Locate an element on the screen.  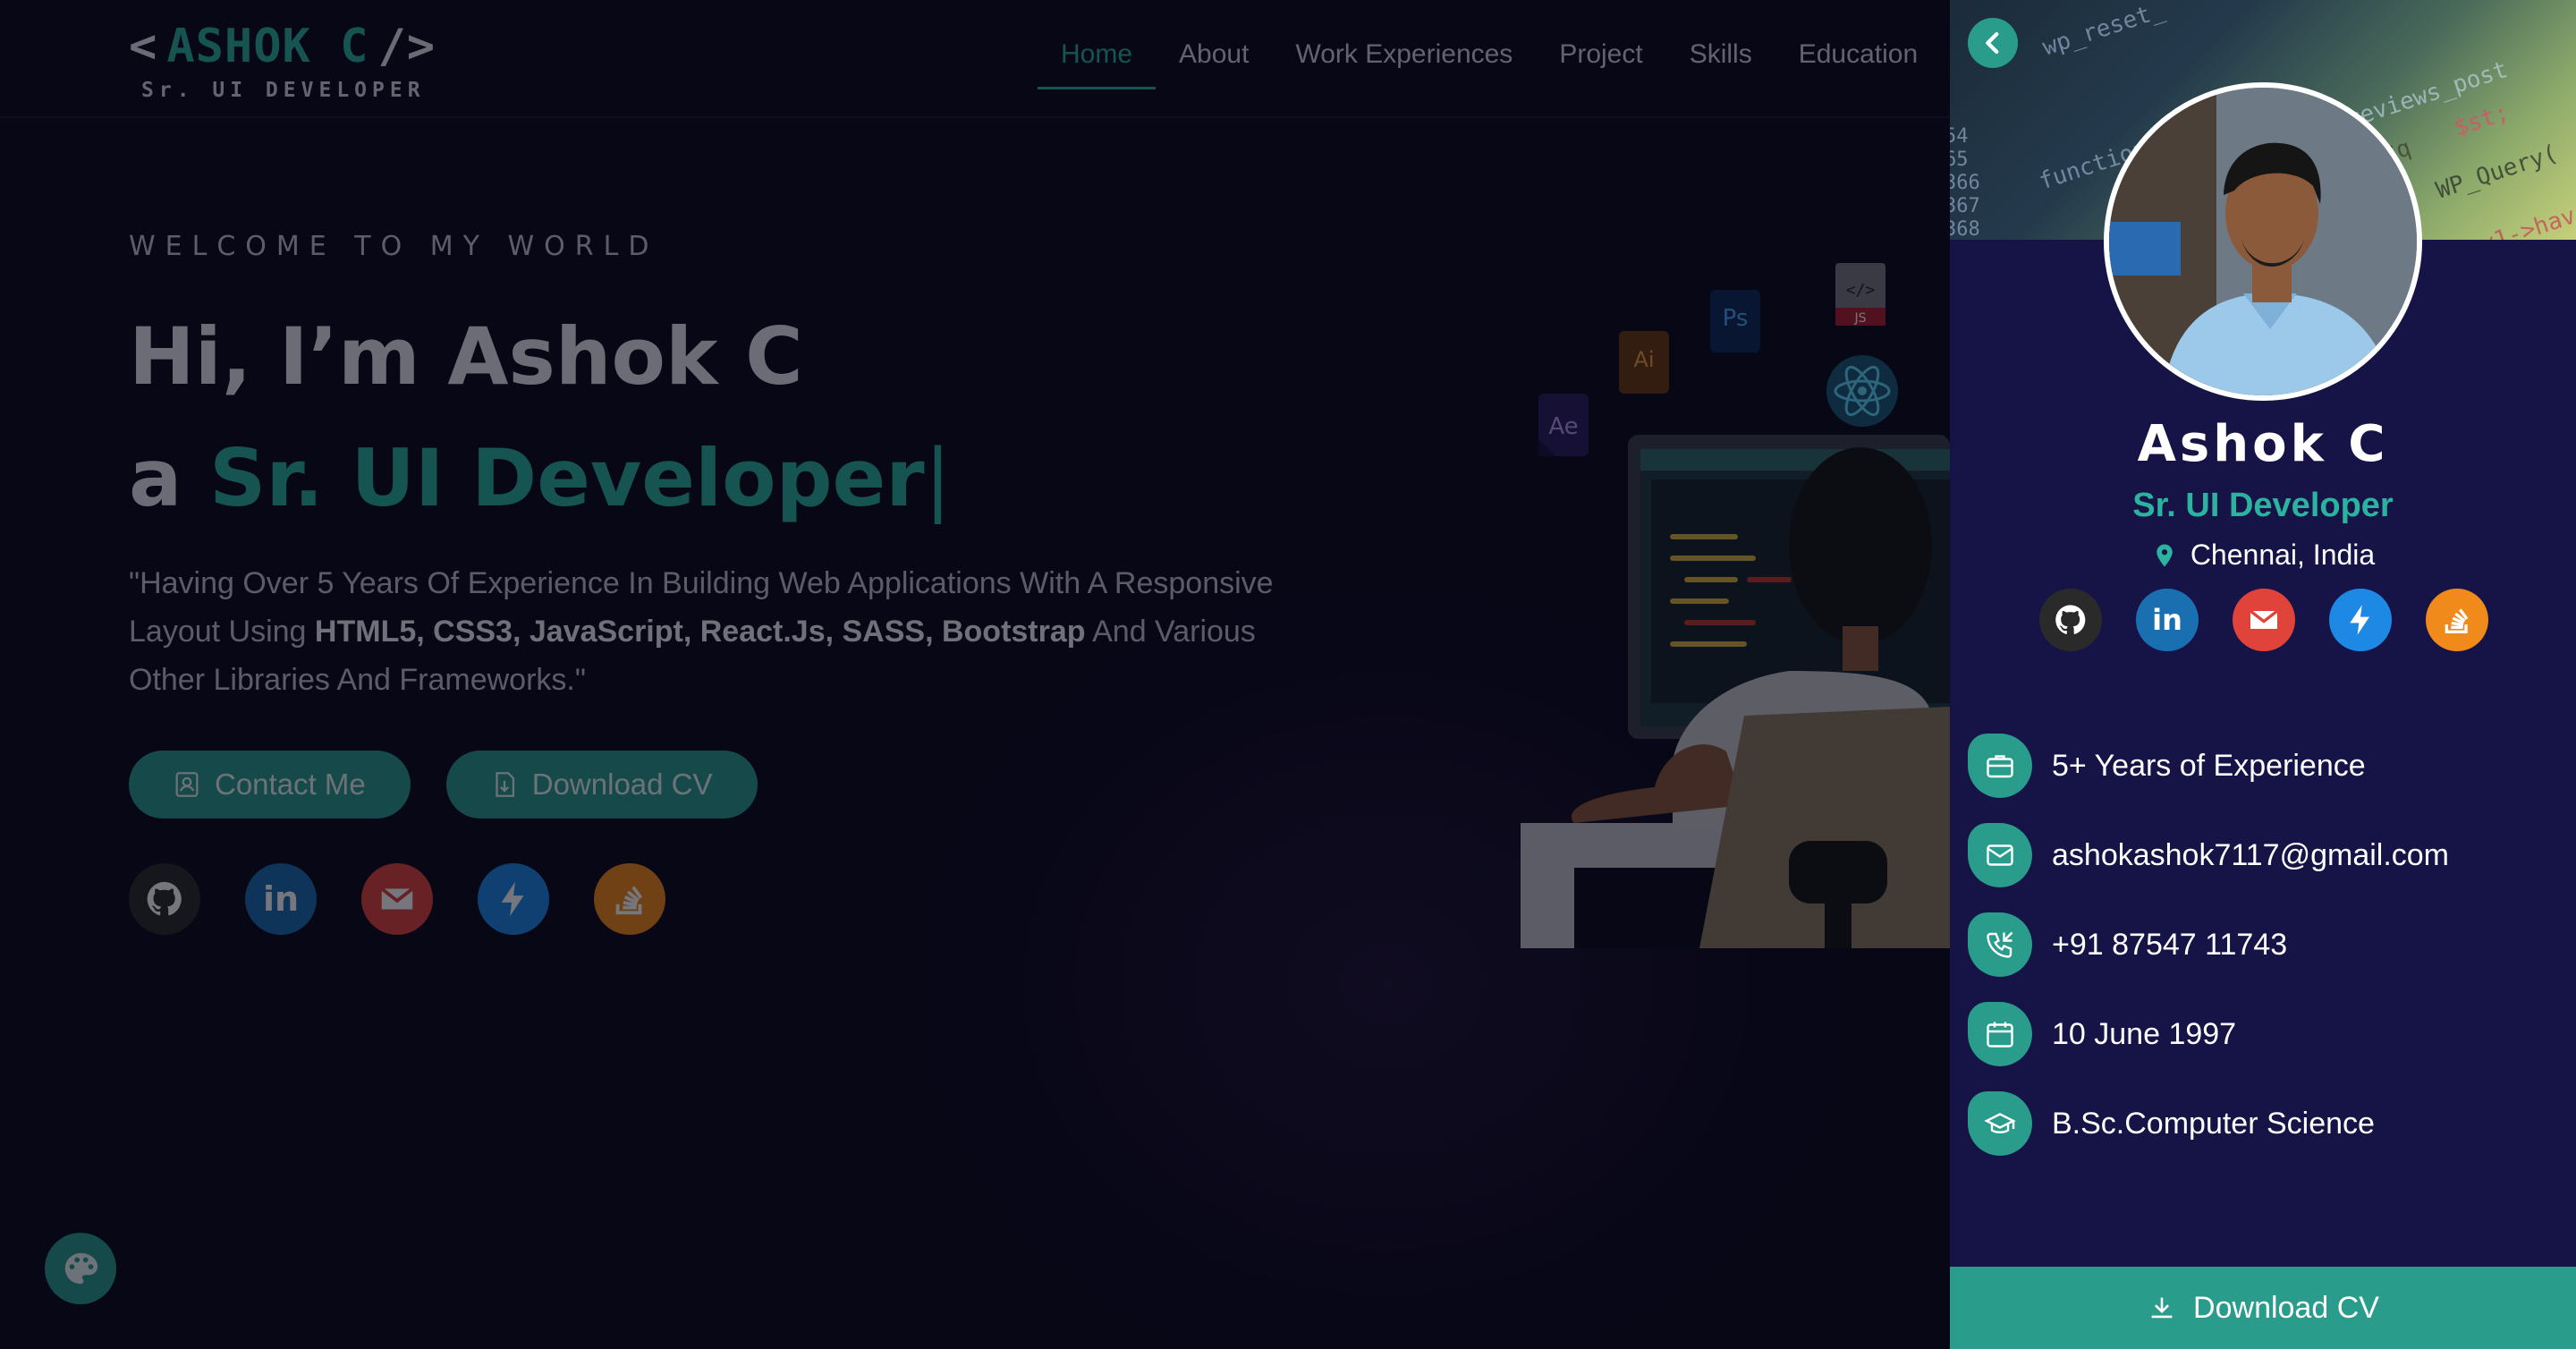
js-badge-label: JS is located at coordinates (1859, 318).